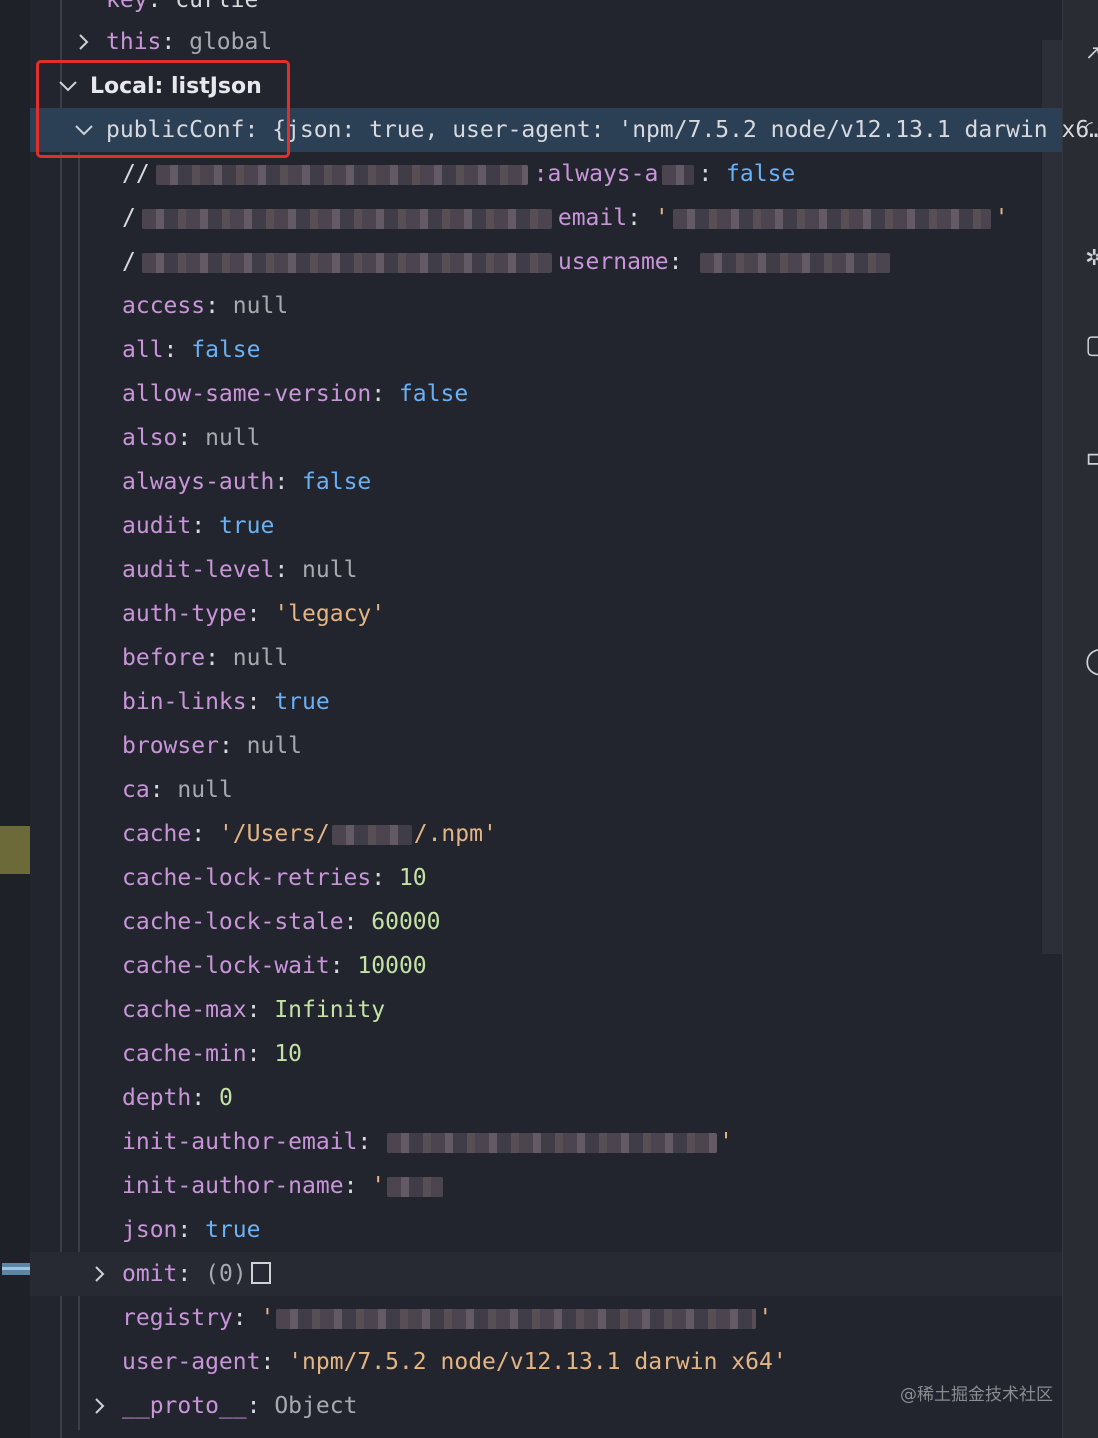  Describe the element at coordinates (546, 1098) in the screenshot. I see `tree-row-property: depth: 0` at that location.